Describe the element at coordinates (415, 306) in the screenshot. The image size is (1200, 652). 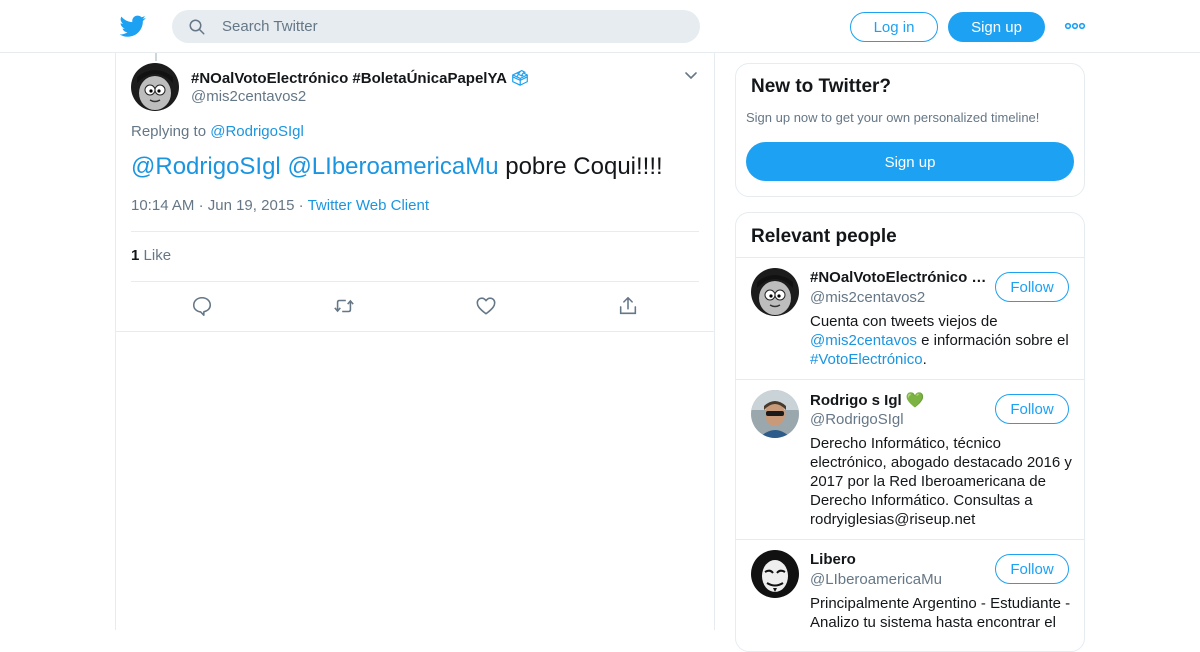
I see `tweet-actions` at that location.